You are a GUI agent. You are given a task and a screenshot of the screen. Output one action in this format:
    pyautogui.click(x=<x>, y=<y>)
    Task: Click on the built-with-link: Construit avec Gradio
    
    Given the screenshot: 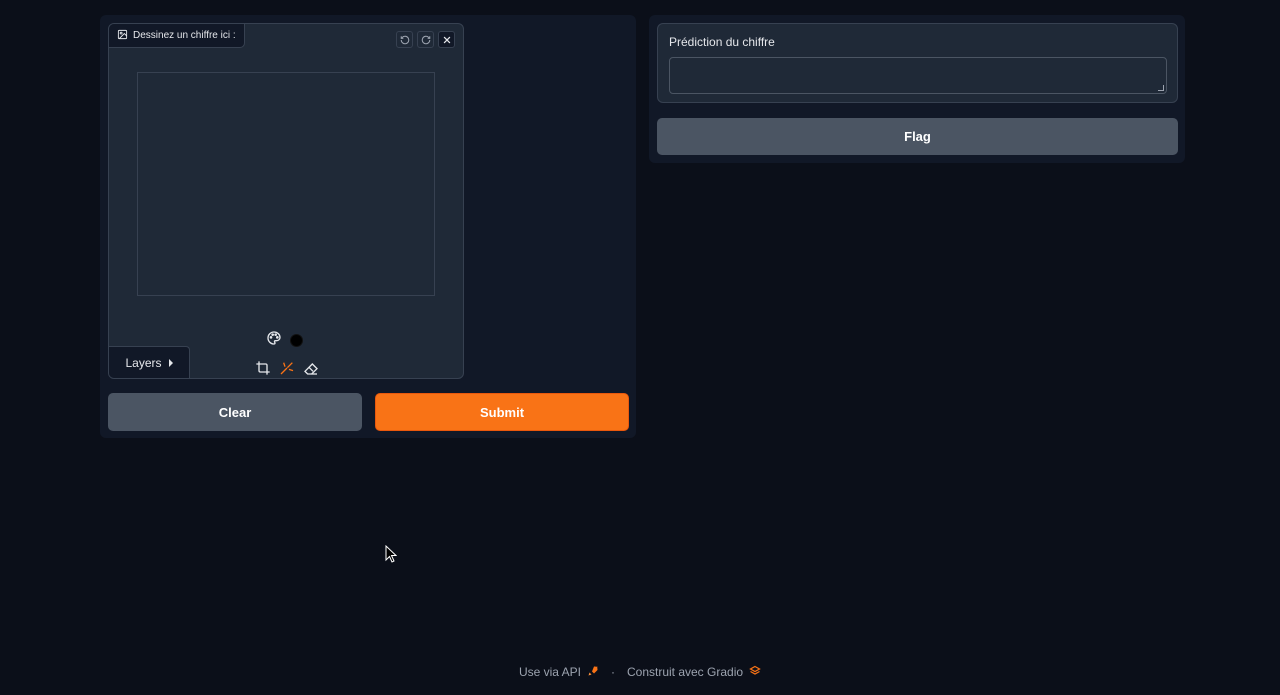 What is the action you would take?
    pyautogui.click(x=685, y=672)
    